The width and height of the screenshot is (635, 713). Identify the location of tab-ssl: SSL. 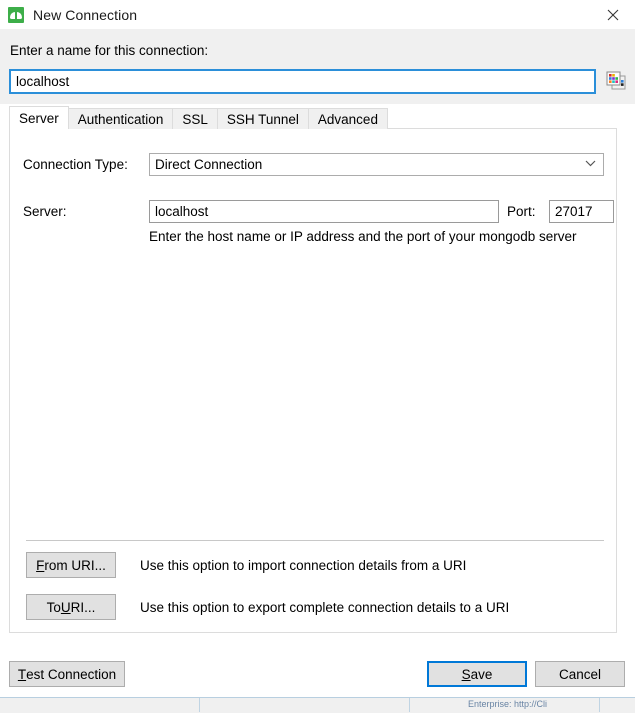
(195, 118).